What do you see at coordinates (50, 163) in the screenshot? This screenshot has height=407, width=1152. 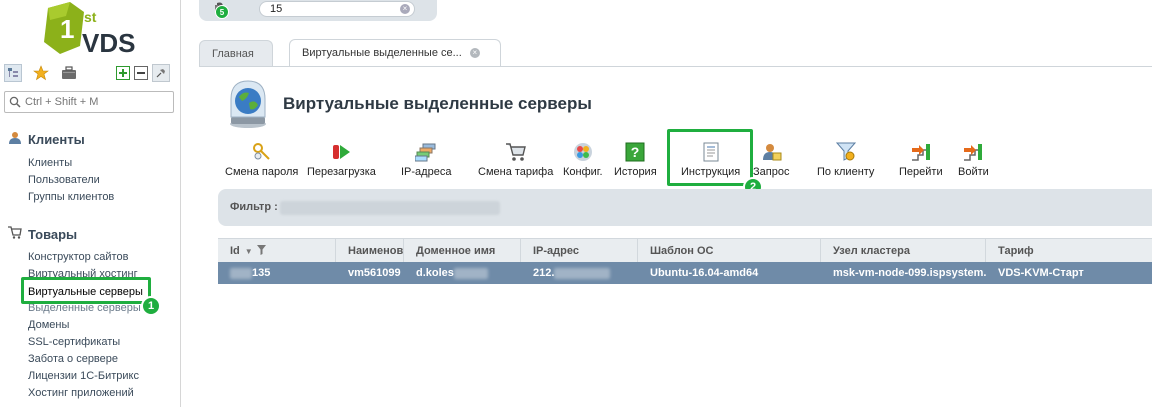 I see `sidebar-item-clients: Клиенты` at bounding box center [50, 163].